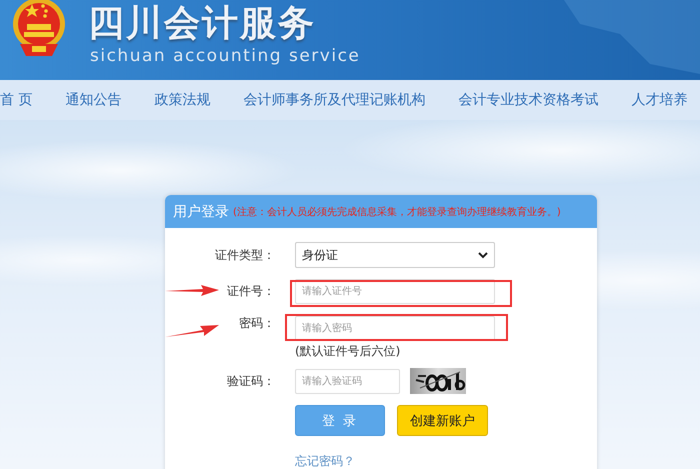 The height and width of the screenshot is (469, 700). I want to click on captcha-field: 请输入验证码, so click(347, 381).